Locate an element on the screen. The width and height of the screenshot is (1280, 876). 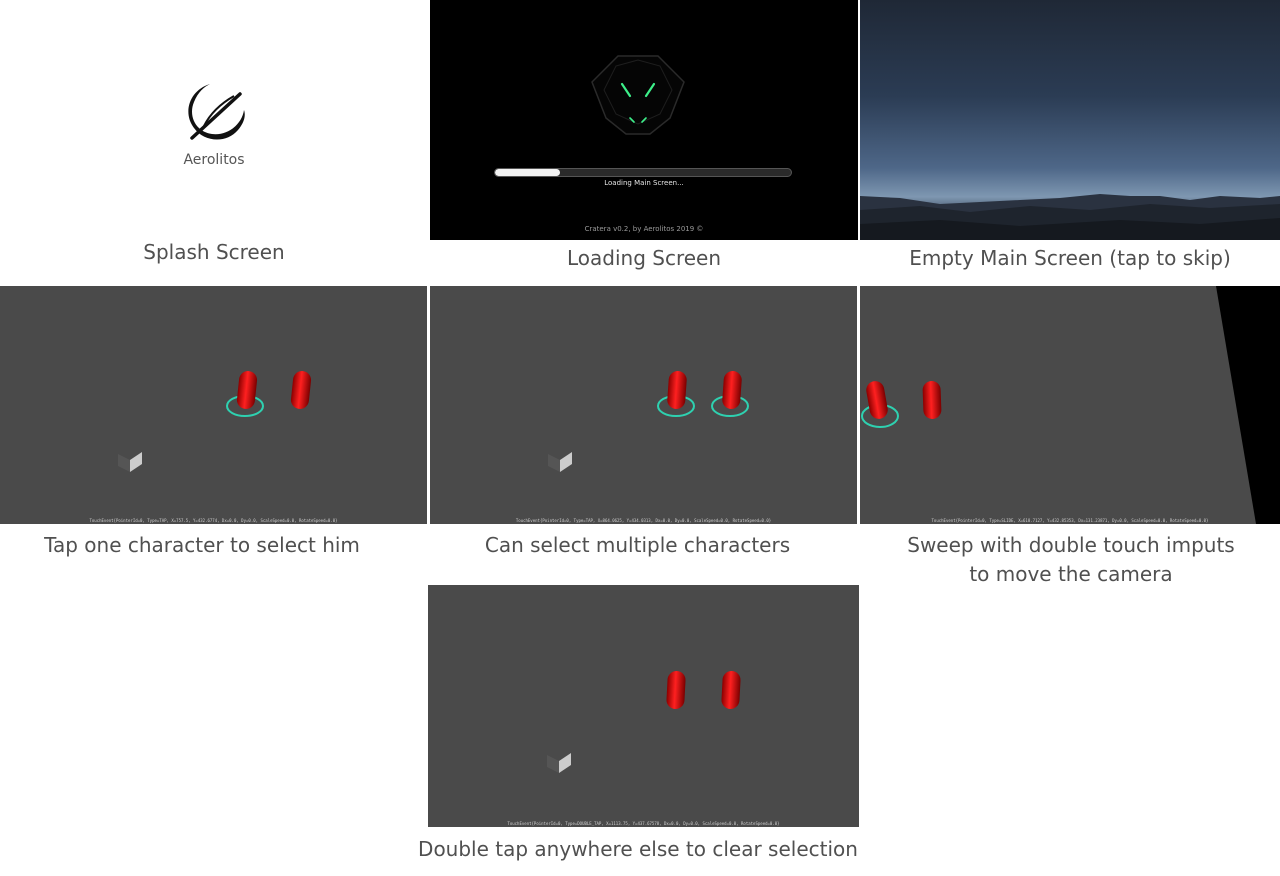
void-edge is located at coordinates (1248, 405).